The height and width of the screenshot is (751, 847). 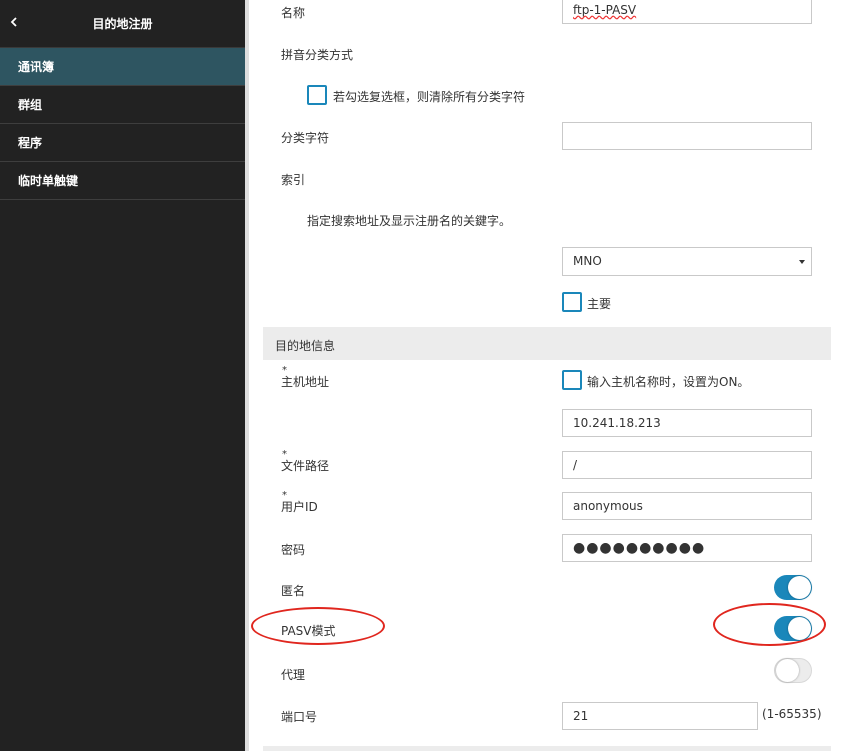 What do you see at coordinates (122, 105) in the screenshot?
I see `sidebar-item-groups: 群组` at bounding box center [122, 105].